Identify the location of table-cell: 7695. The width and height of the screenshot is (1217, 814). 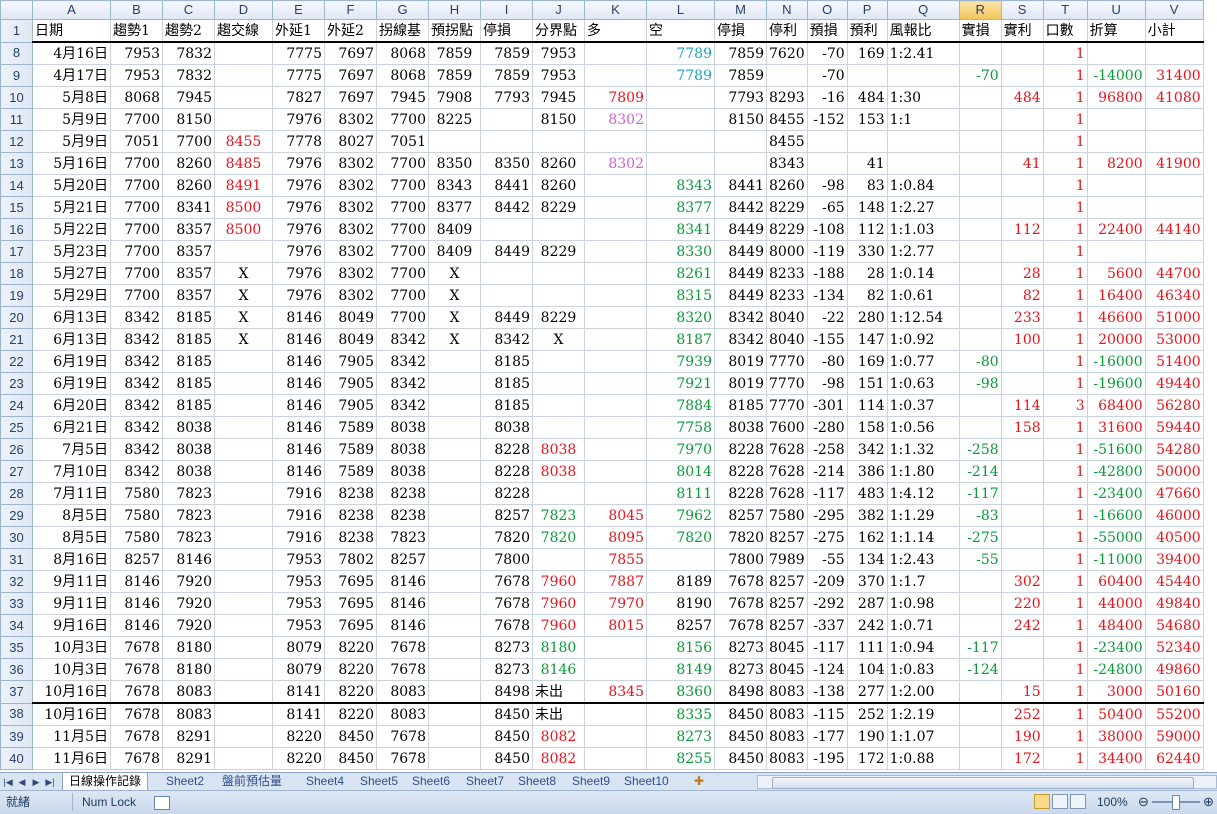
(350, 625).